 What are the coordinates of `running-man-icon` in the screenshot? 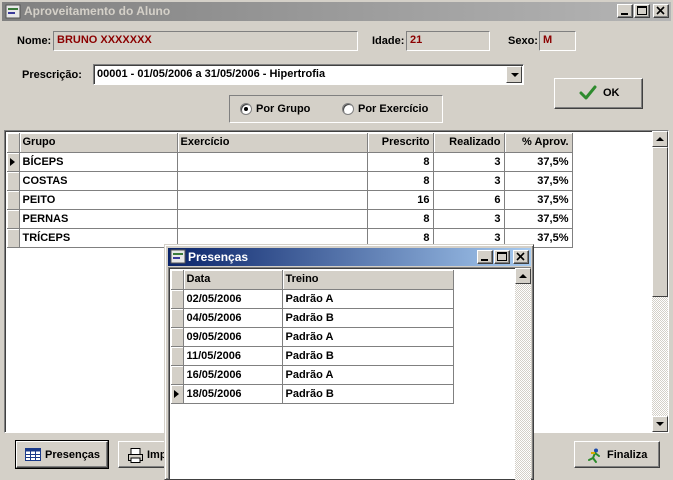 It's located at (595, 457).